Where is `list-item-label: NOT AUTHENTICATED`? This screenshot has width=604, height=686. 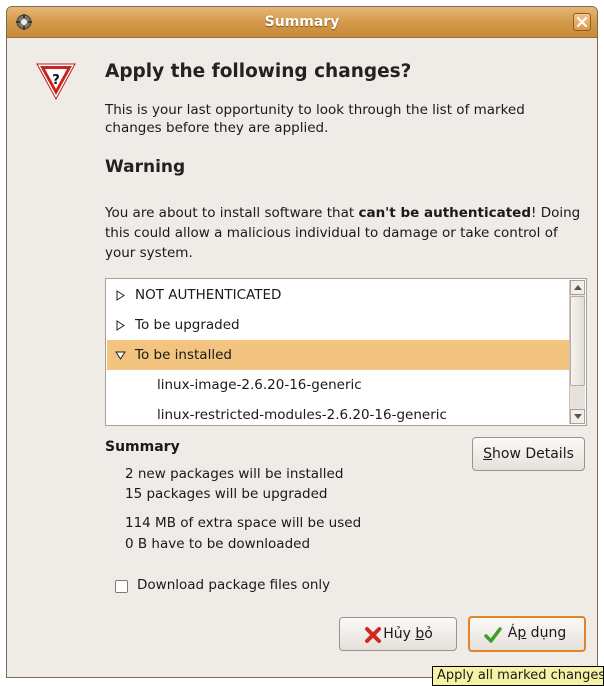
list-item-label: NOT AUTHENTICATED is located at coordinates (208, 295).